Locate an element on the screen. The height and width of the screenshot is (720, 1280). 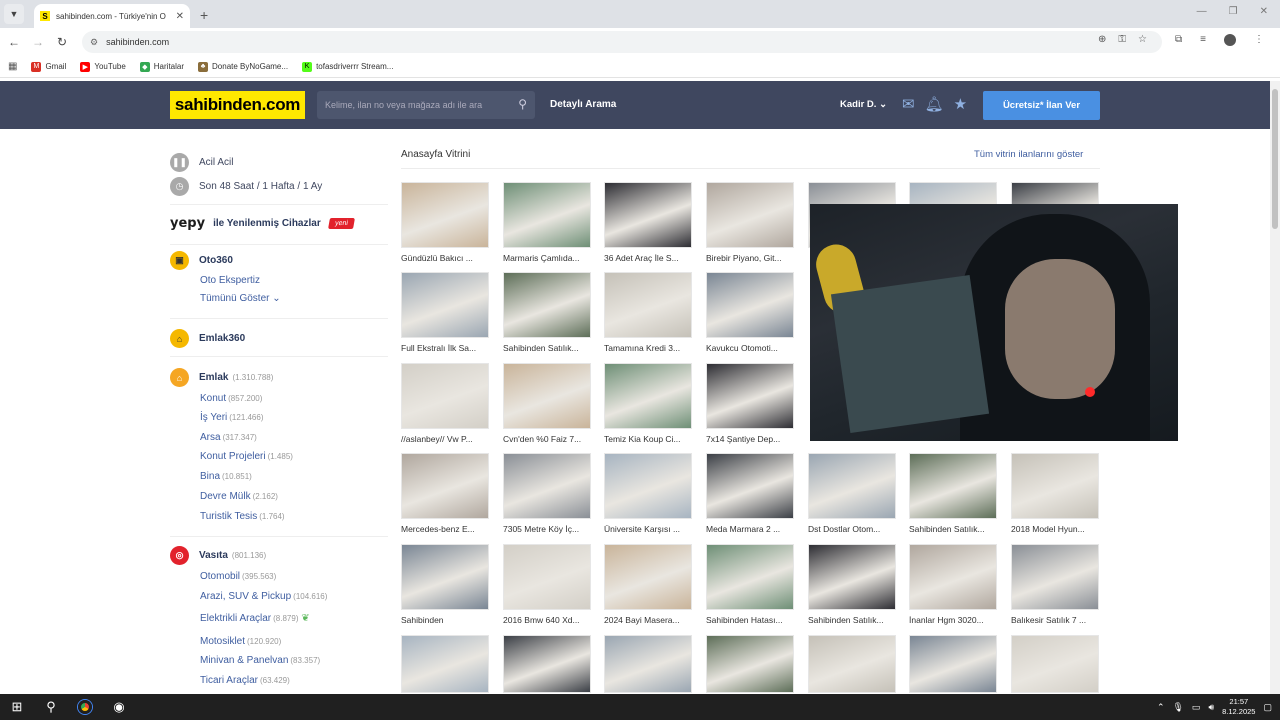
new-tab-icon: + is located at coordinates (204, 15).